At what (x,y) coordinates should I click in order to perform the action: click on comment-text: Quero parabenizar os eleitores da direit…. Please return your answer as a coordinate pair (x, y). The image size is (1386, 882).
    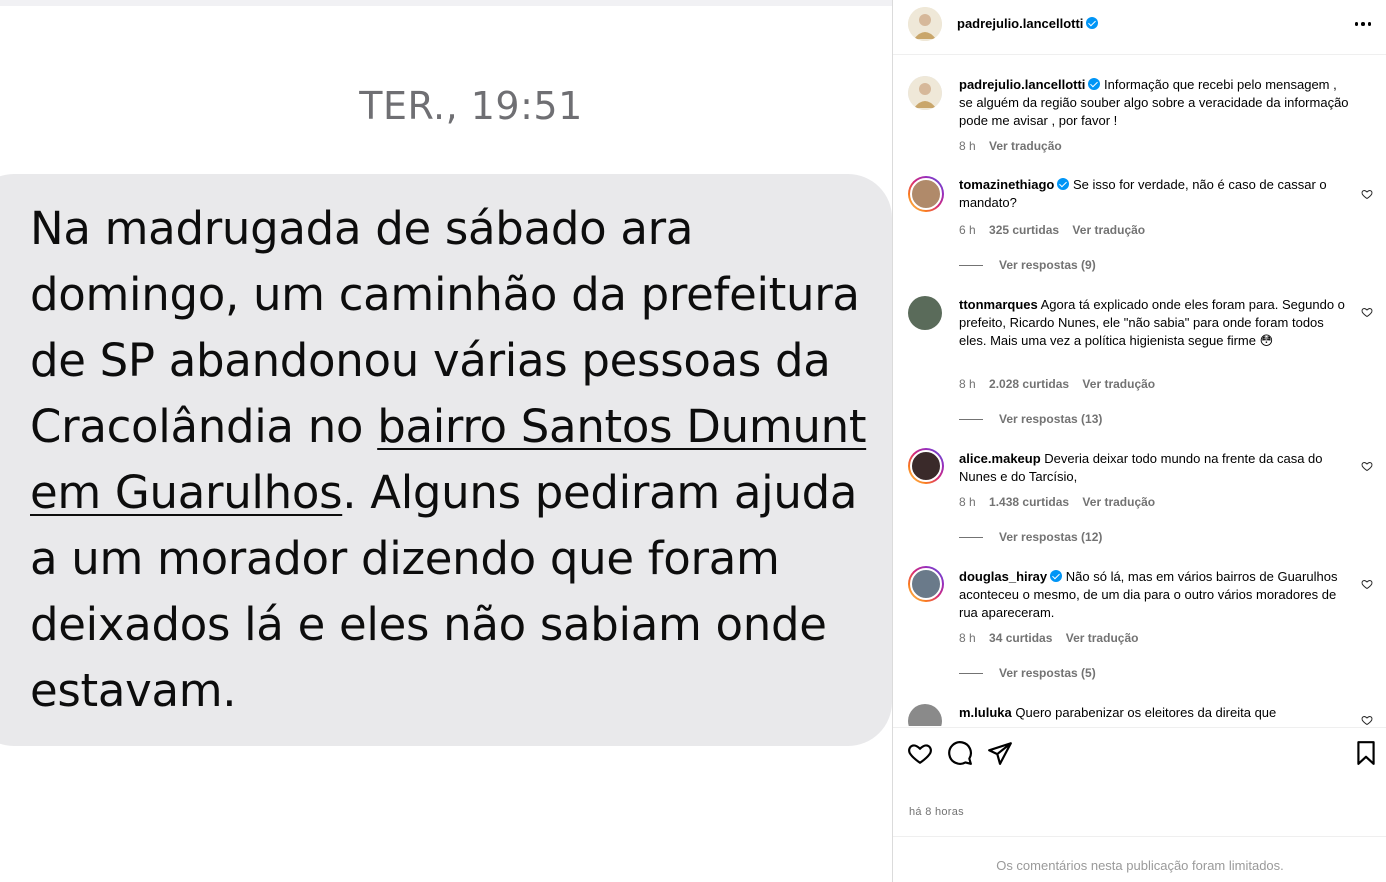
    Looking at the image, I should click on (1146, 712).